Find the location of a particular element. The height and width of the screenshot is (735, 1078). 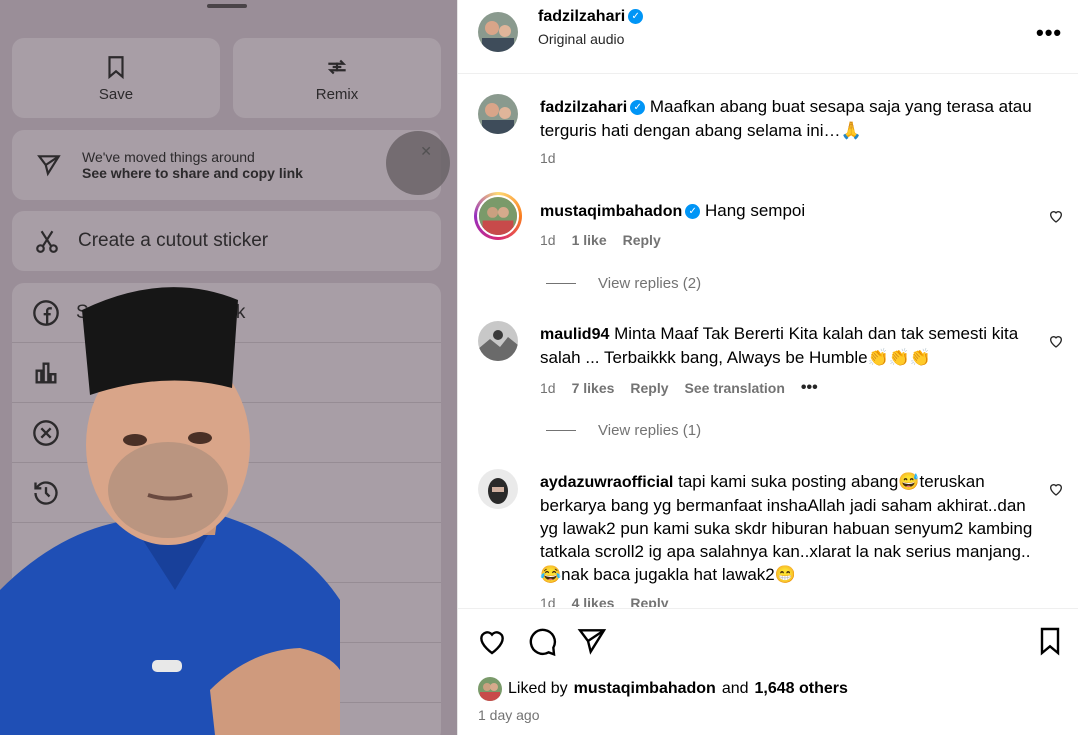

post-time: 1 day ago is located at coordinates (509, 715).